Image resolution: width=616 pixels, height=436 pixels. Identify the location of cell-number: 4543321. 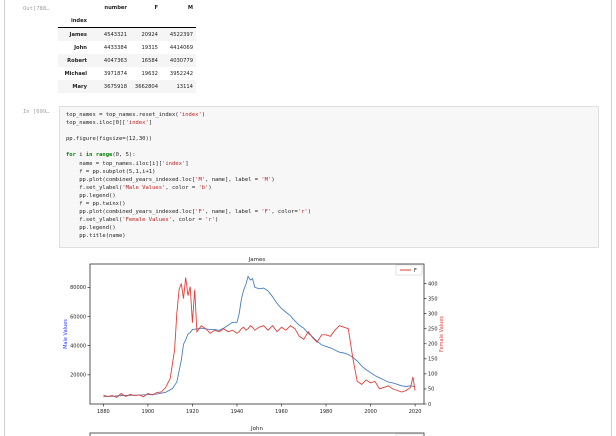
(115, 34).